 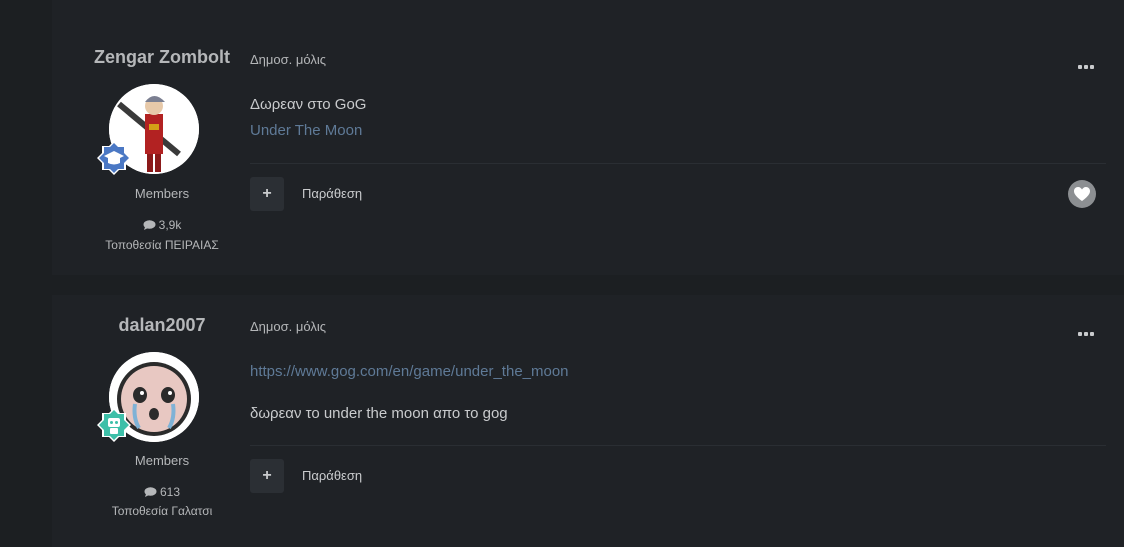 I want to click on reaction-button, so click(x=1082, y=194).